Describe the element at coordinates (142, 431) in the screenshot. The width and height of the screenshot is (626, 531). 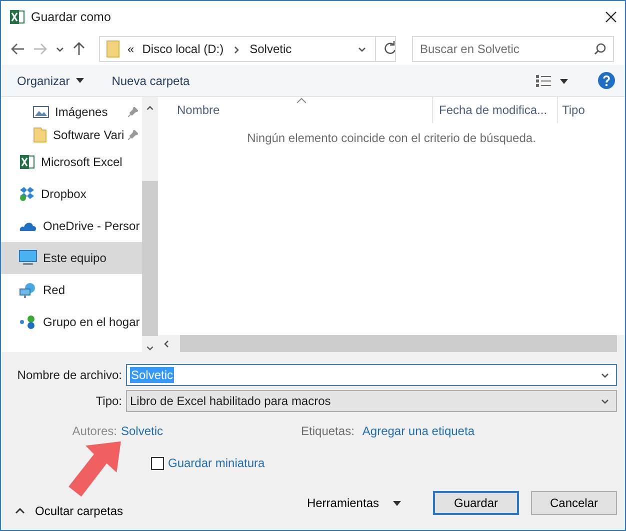
I see `authors-link: Solvetic` at that location.